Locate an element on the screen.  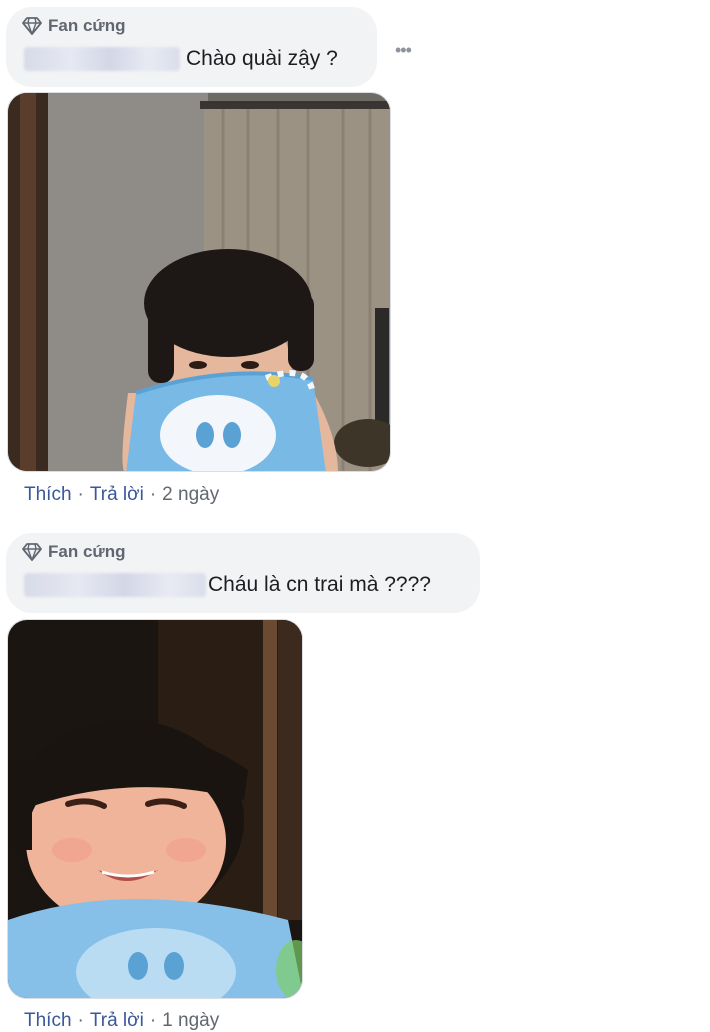
comment-bubble: Fan cứng Chào quài zậy ? is located at coordinates (191, 47).